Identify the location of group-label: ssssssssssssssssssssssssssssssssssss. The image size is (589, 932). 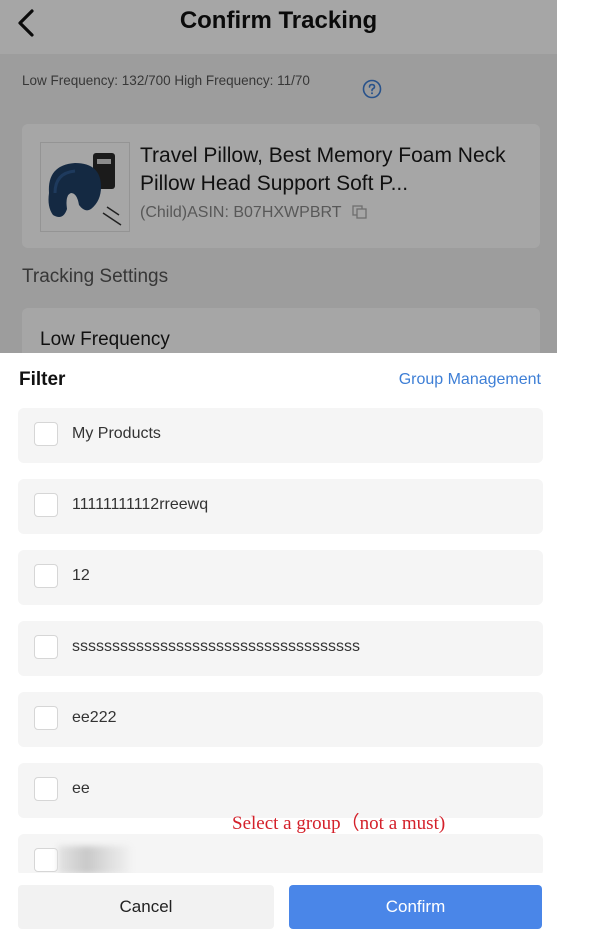
(216, 646).